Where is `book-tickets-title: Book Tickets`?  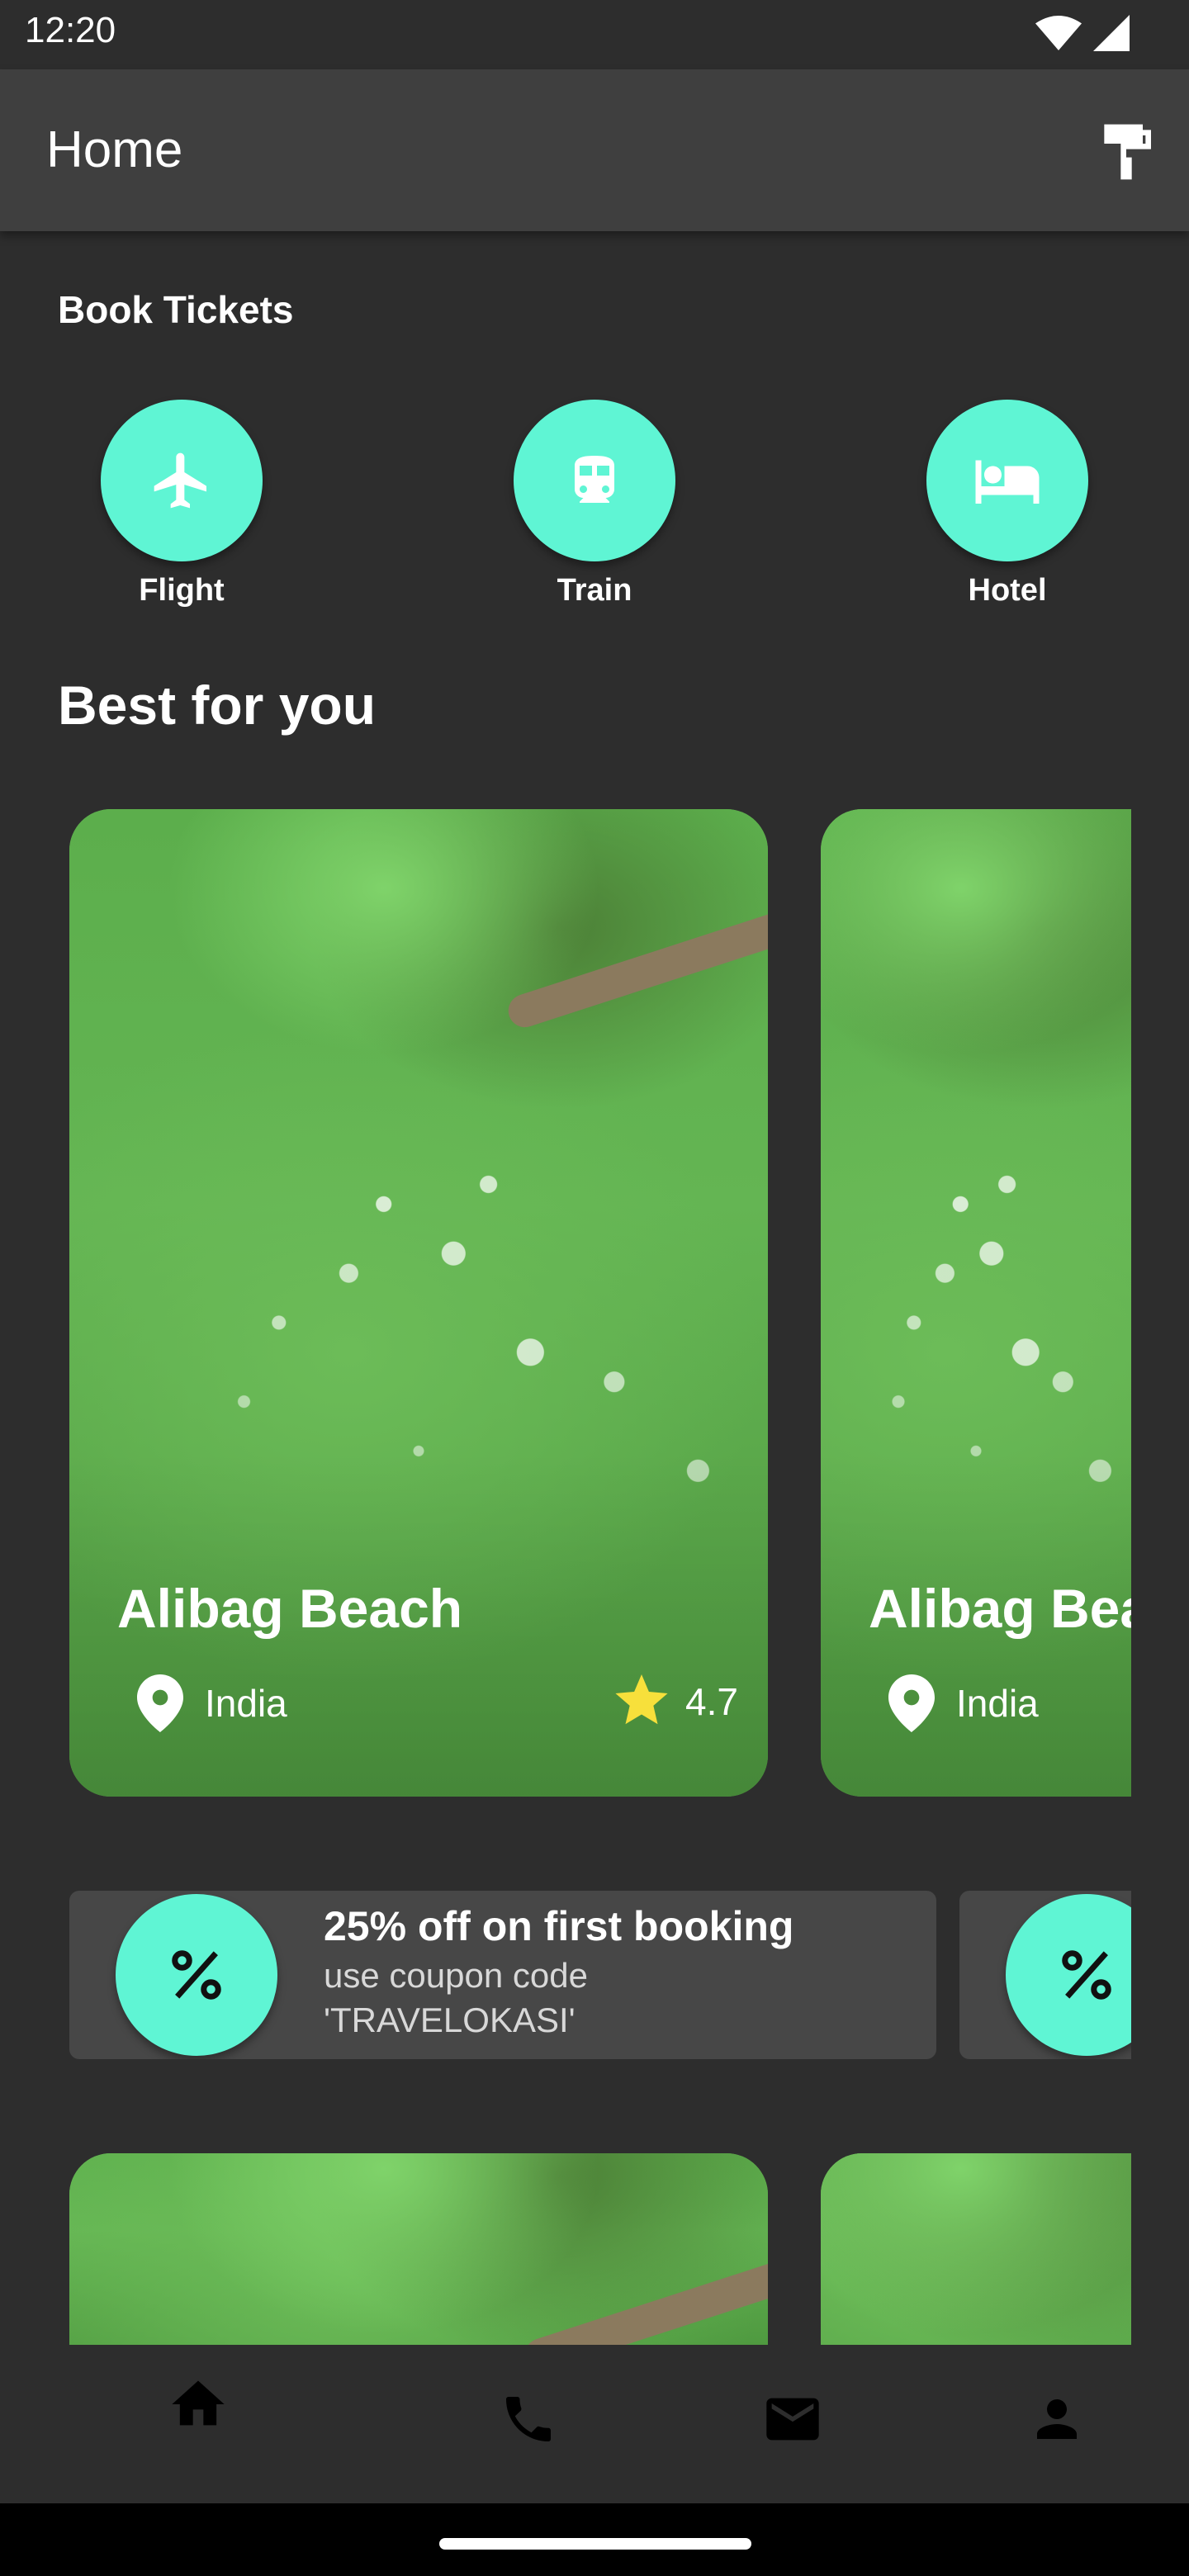
book-tickets-title: Book Tickets is located at coordinates (176, 309).